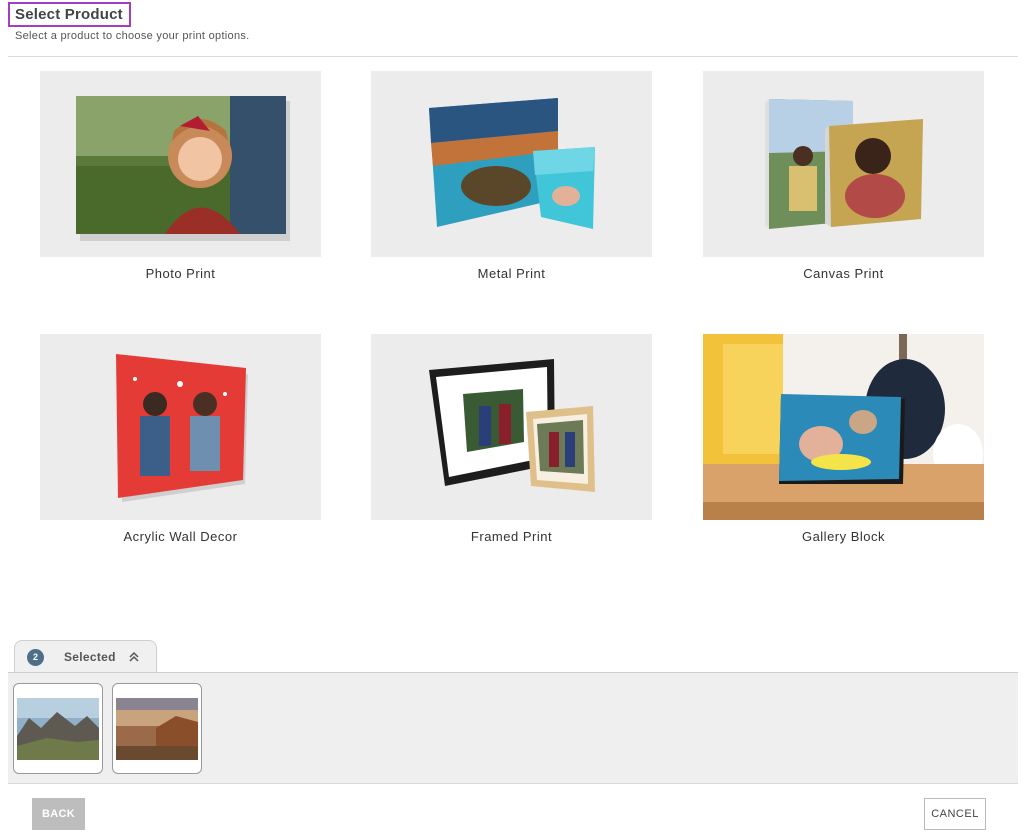 Image resolution: width=1026 pixels, height=838 pixels. I want to click on selected-photos-tray, so click(513, 728).